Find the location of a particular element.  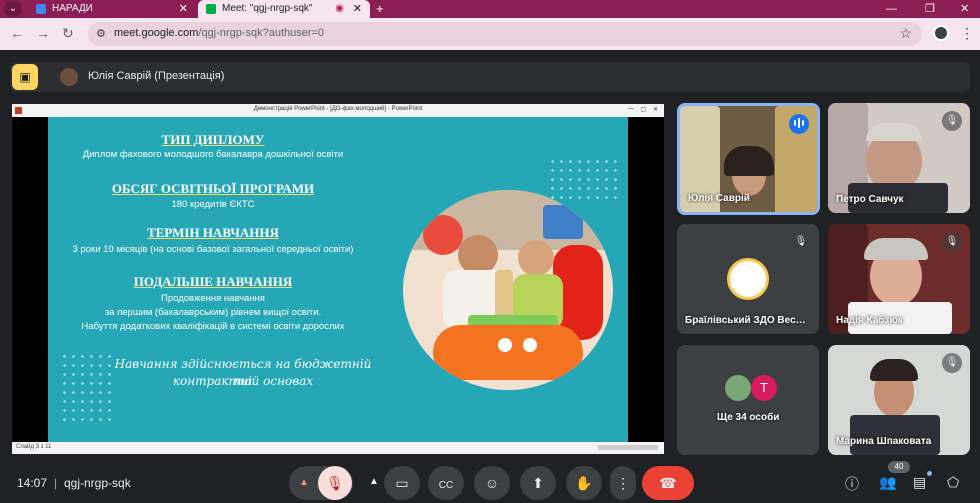

emoji-icon: ☺ is located at coordinates (492, 483).